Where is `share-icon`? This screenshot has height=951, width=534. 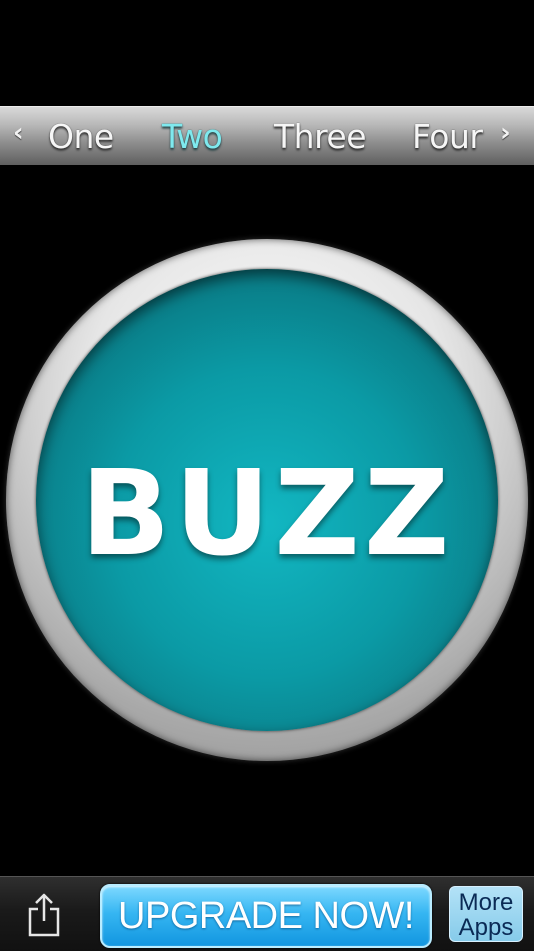 share-icon is located at coordinates (44, 915).